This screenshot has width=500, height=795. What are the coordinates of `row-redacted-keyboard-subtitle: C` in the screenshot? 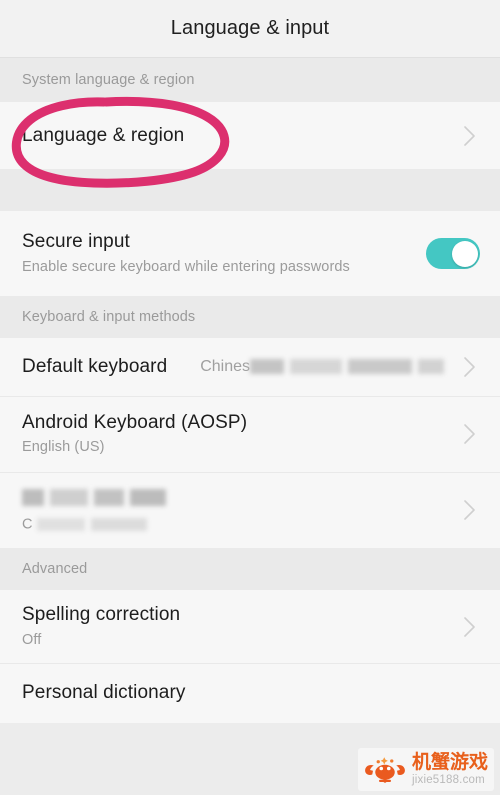 It's located at (241, 524).